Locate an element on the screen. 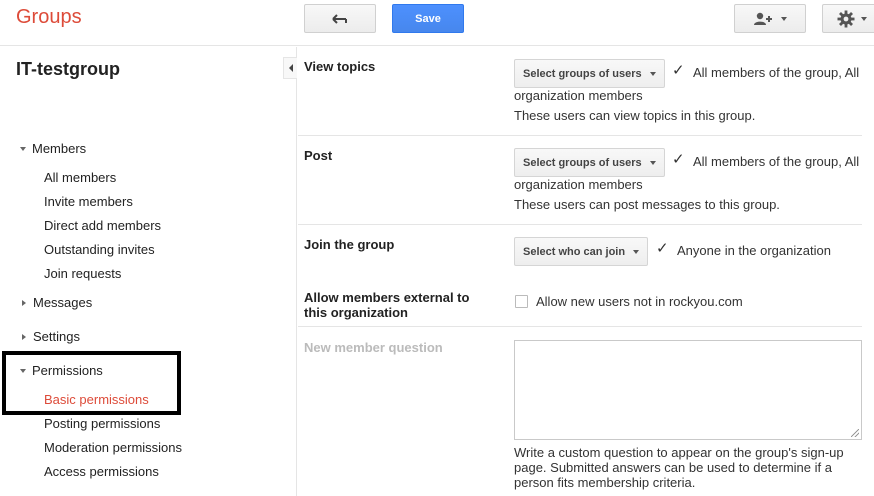 The image size is (874, 496). post-value: All members of the group, All is located at coordinates (776, 161).